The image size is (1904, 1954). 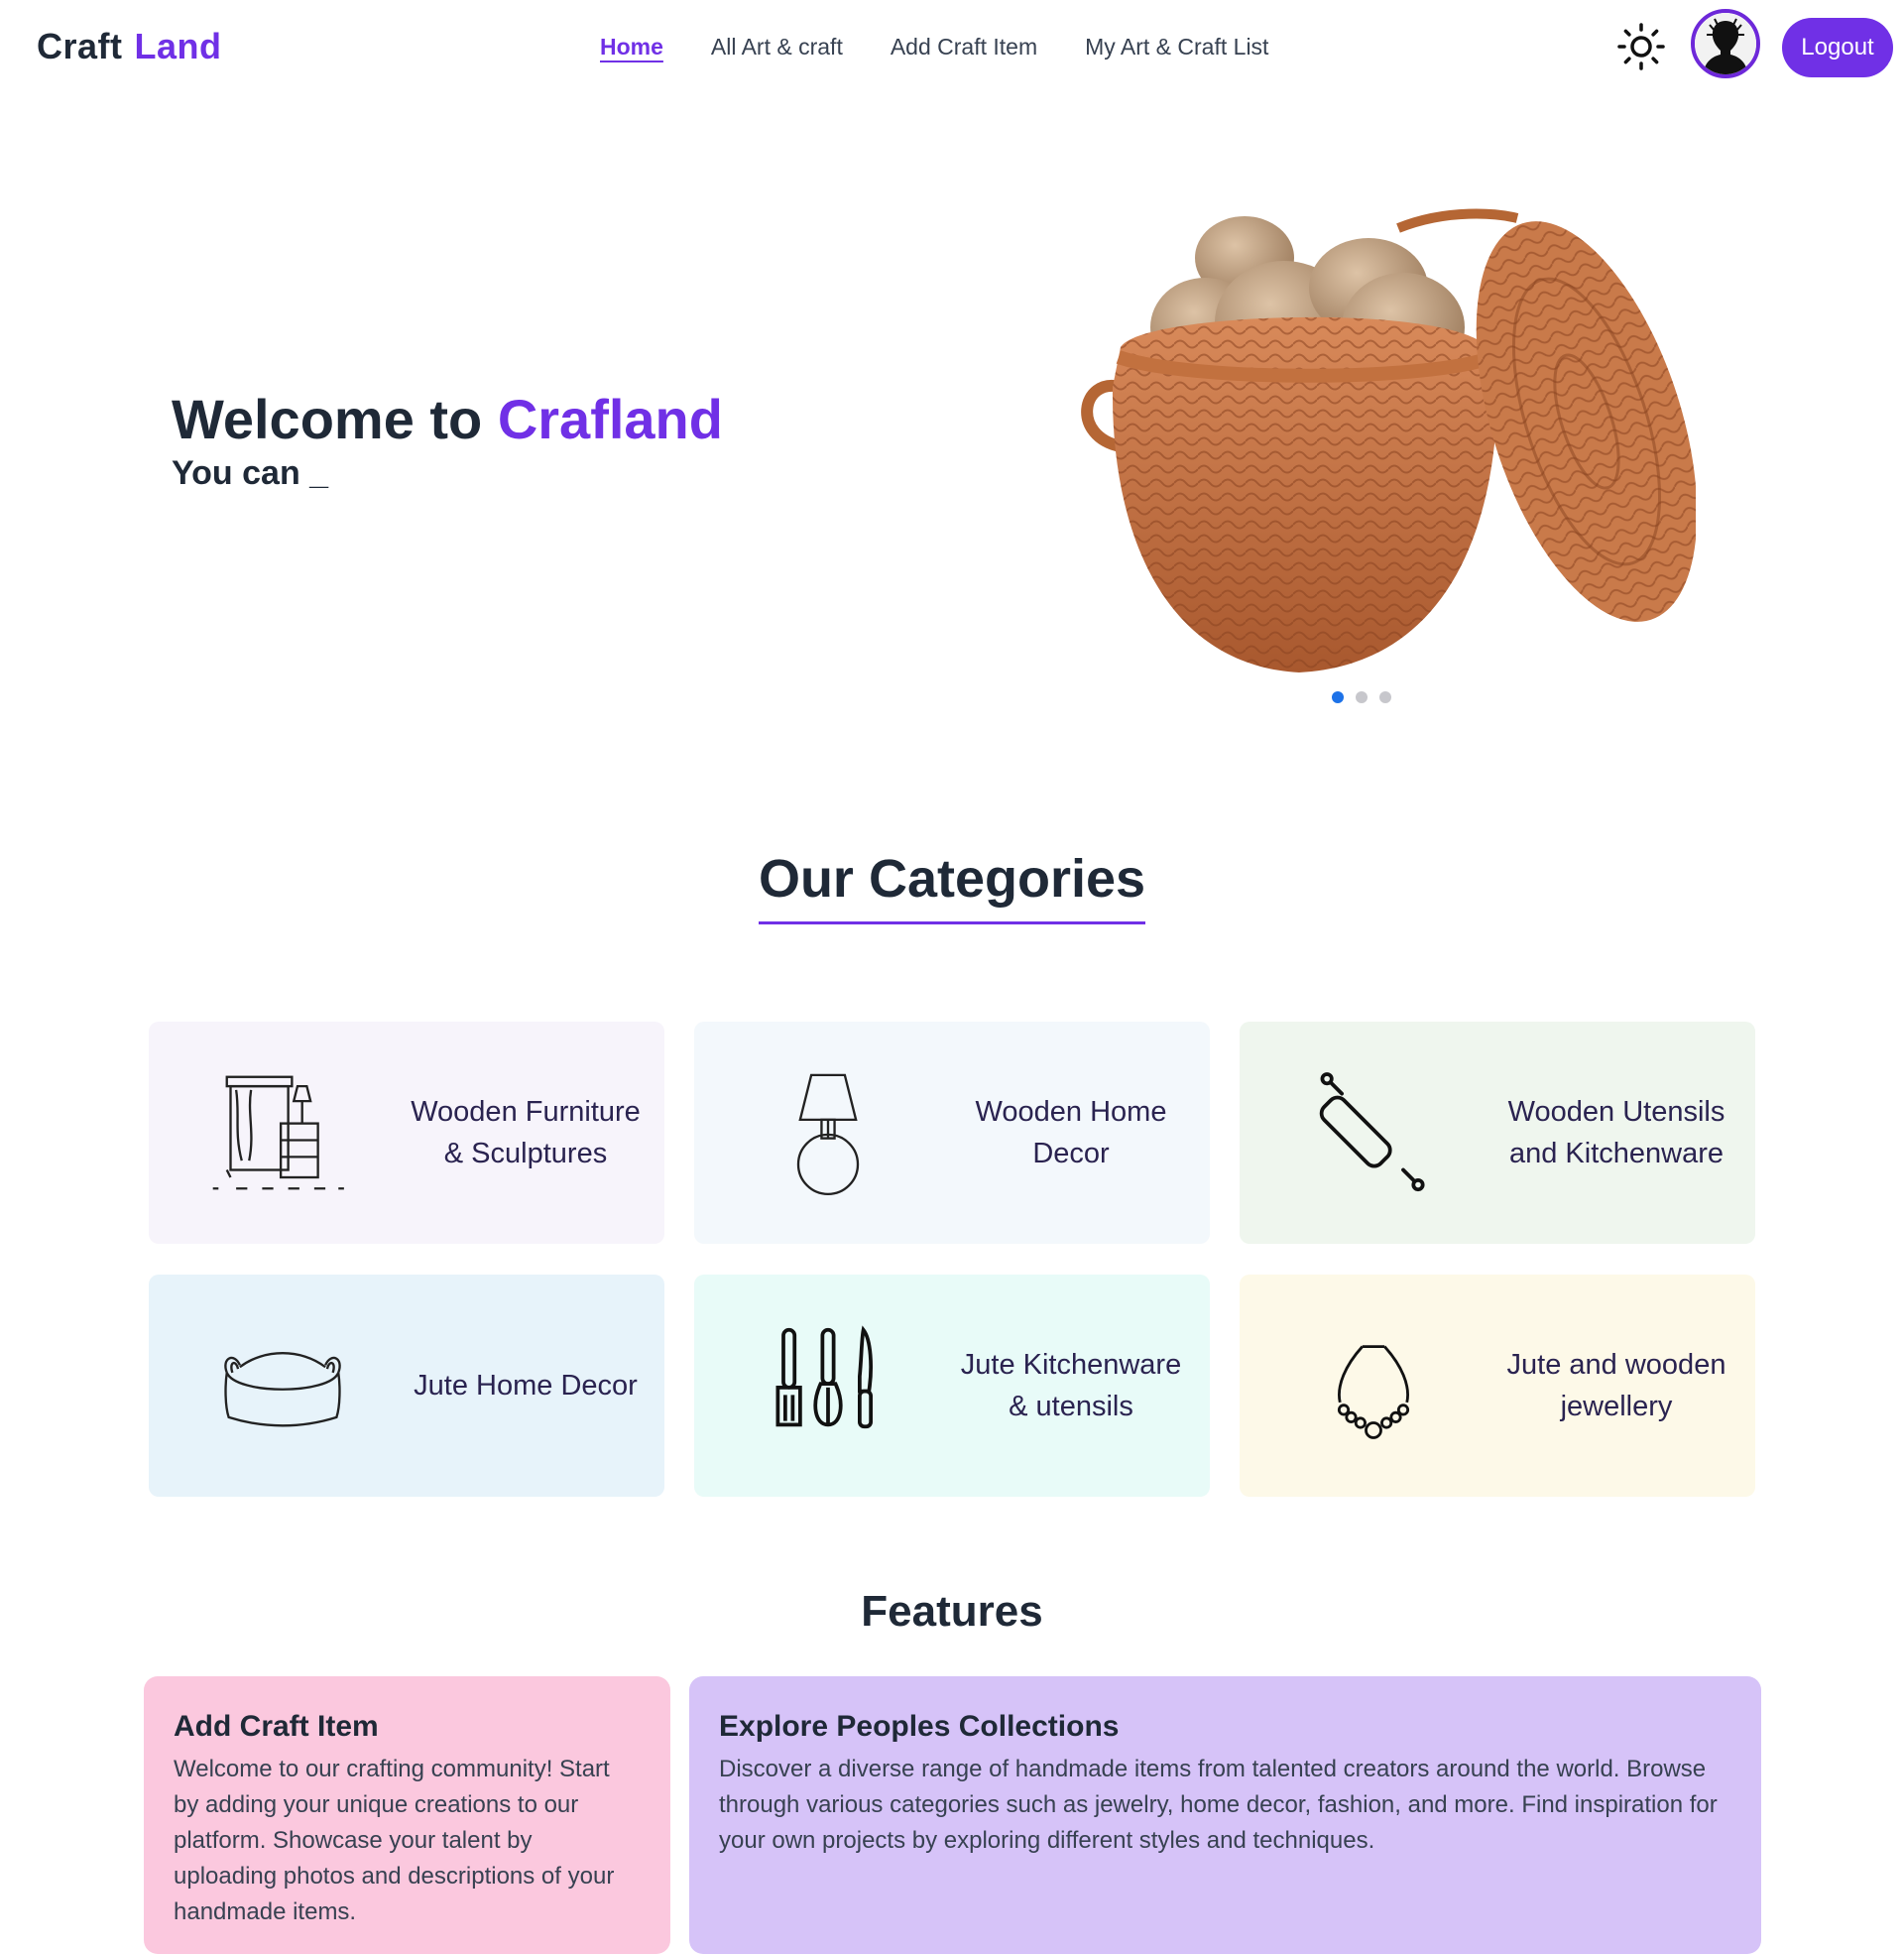 I want to click on nav-link-home: Home, so click(x=631, y=53).